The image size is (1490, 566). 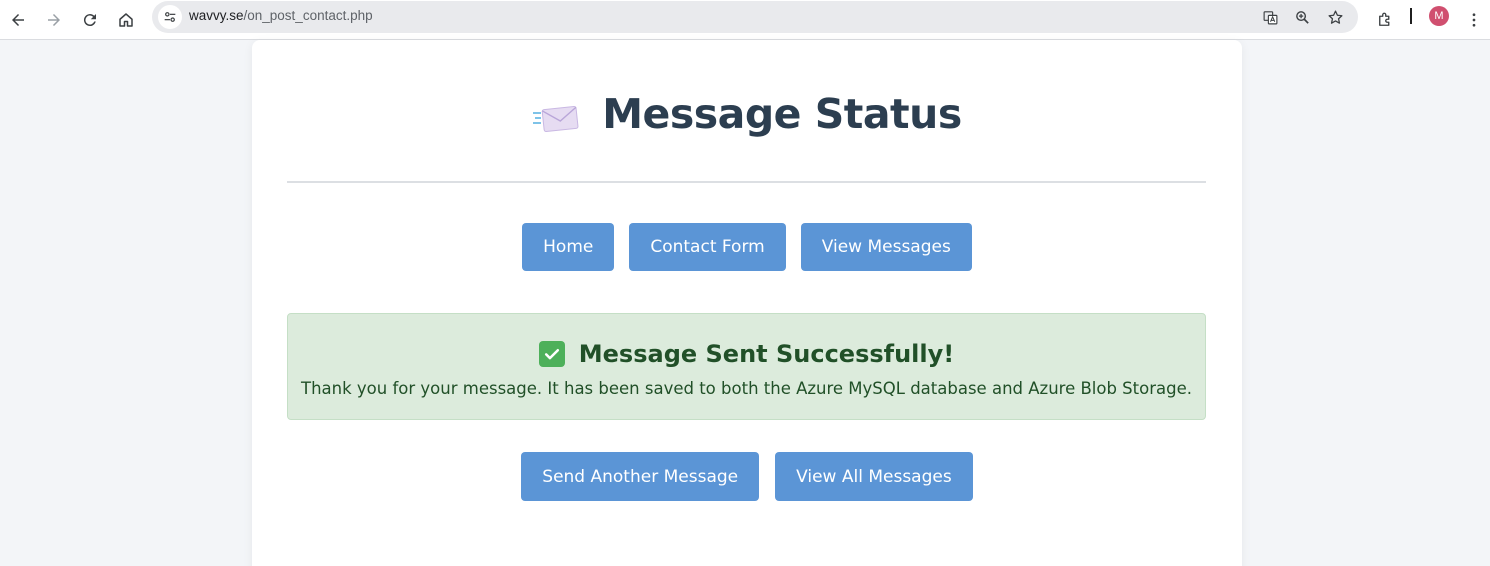 I want to click on action-buttons: Send Another Message View All Messages, so click(x=747, y=476).